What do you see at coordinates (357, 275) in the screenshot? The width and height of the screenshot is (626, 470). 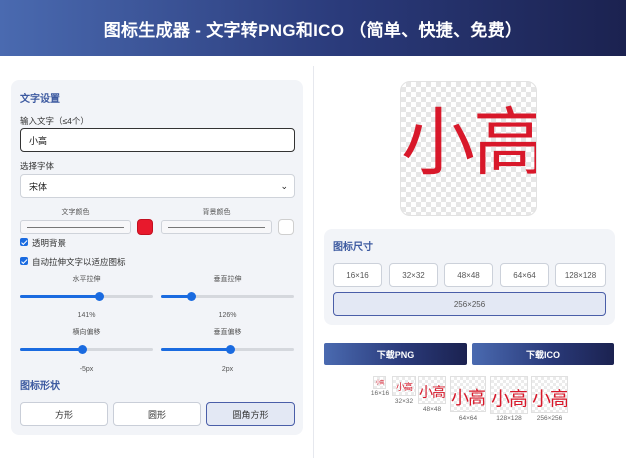 I see `size-16-button: 16×16` at bounding box center [357, 275].